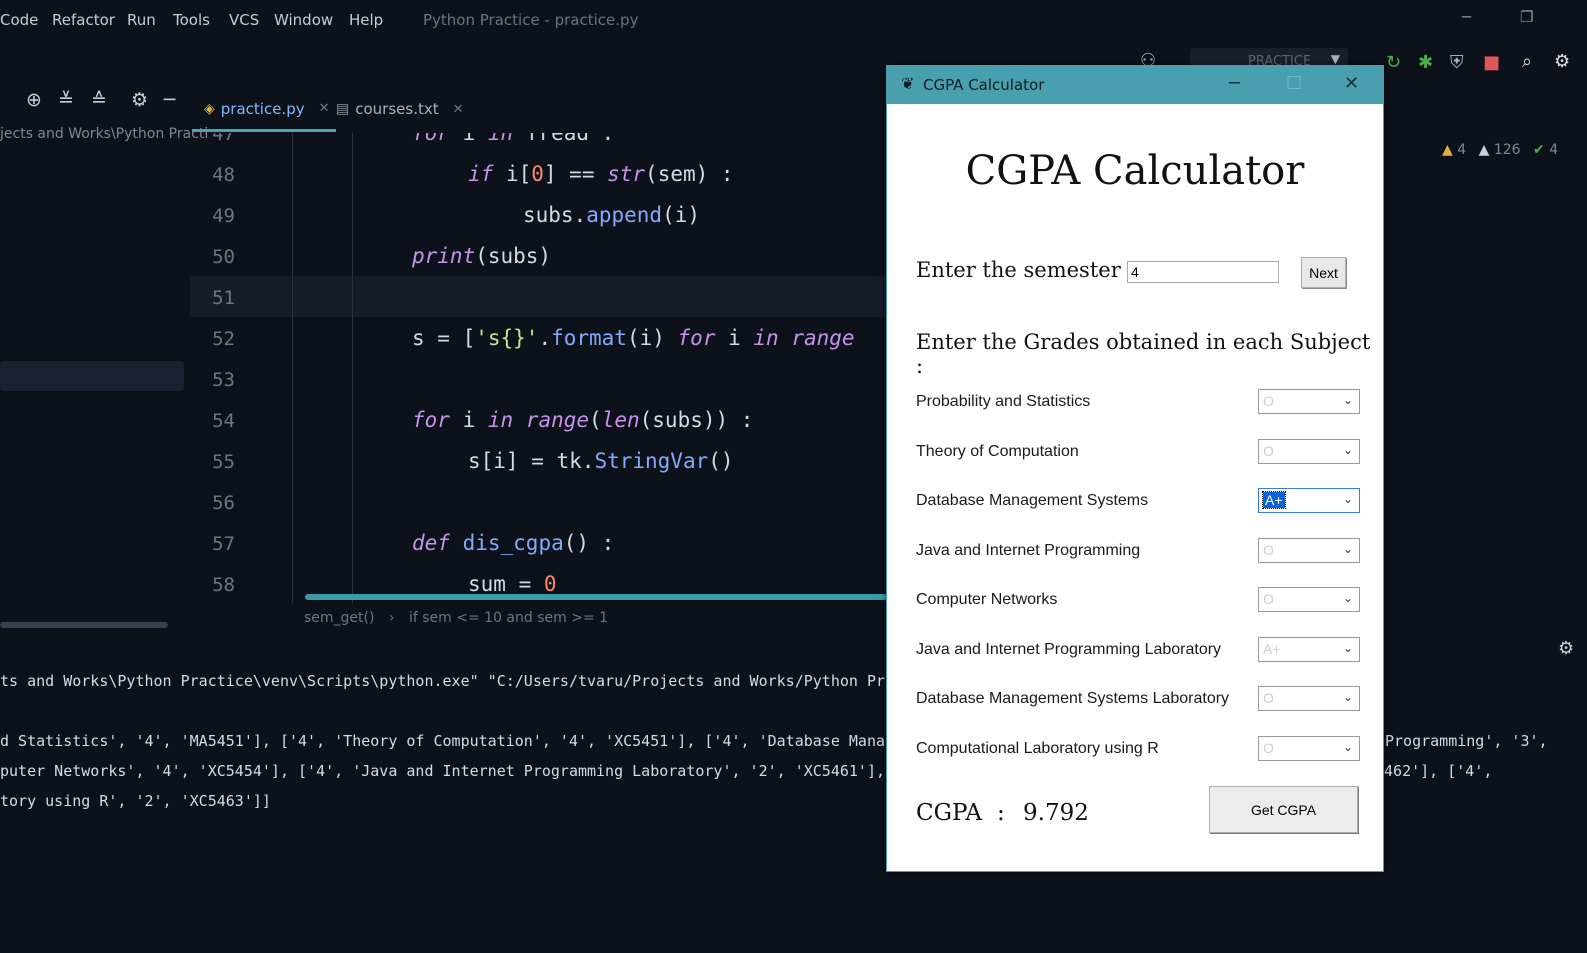 This screenshot has height=953, width=1587. I want to click on ok-count: 4, so click(1554, 150).